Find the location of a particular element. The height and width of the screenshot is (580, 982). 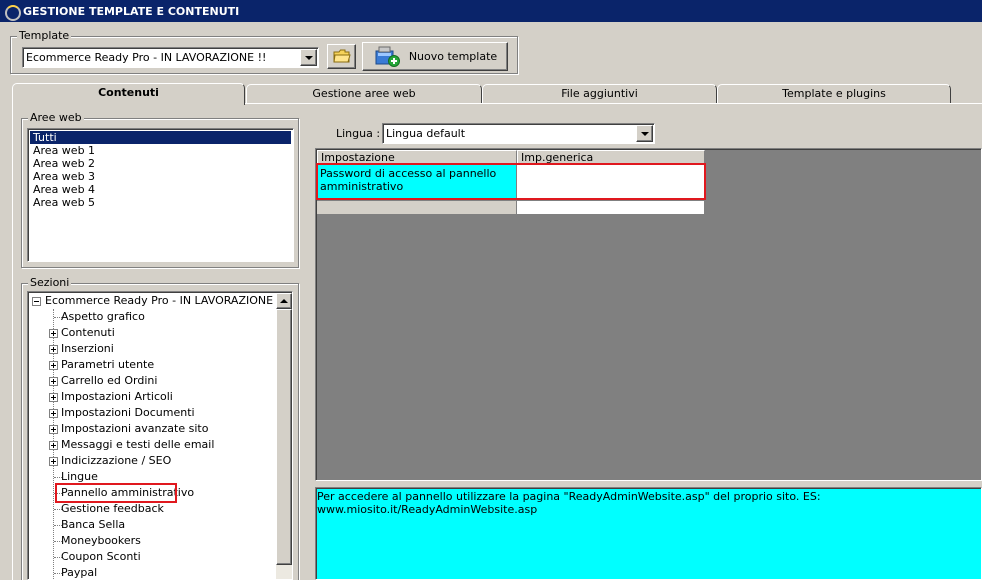

tab-contenuti: Contenuti is located at coordinates (128, 94).